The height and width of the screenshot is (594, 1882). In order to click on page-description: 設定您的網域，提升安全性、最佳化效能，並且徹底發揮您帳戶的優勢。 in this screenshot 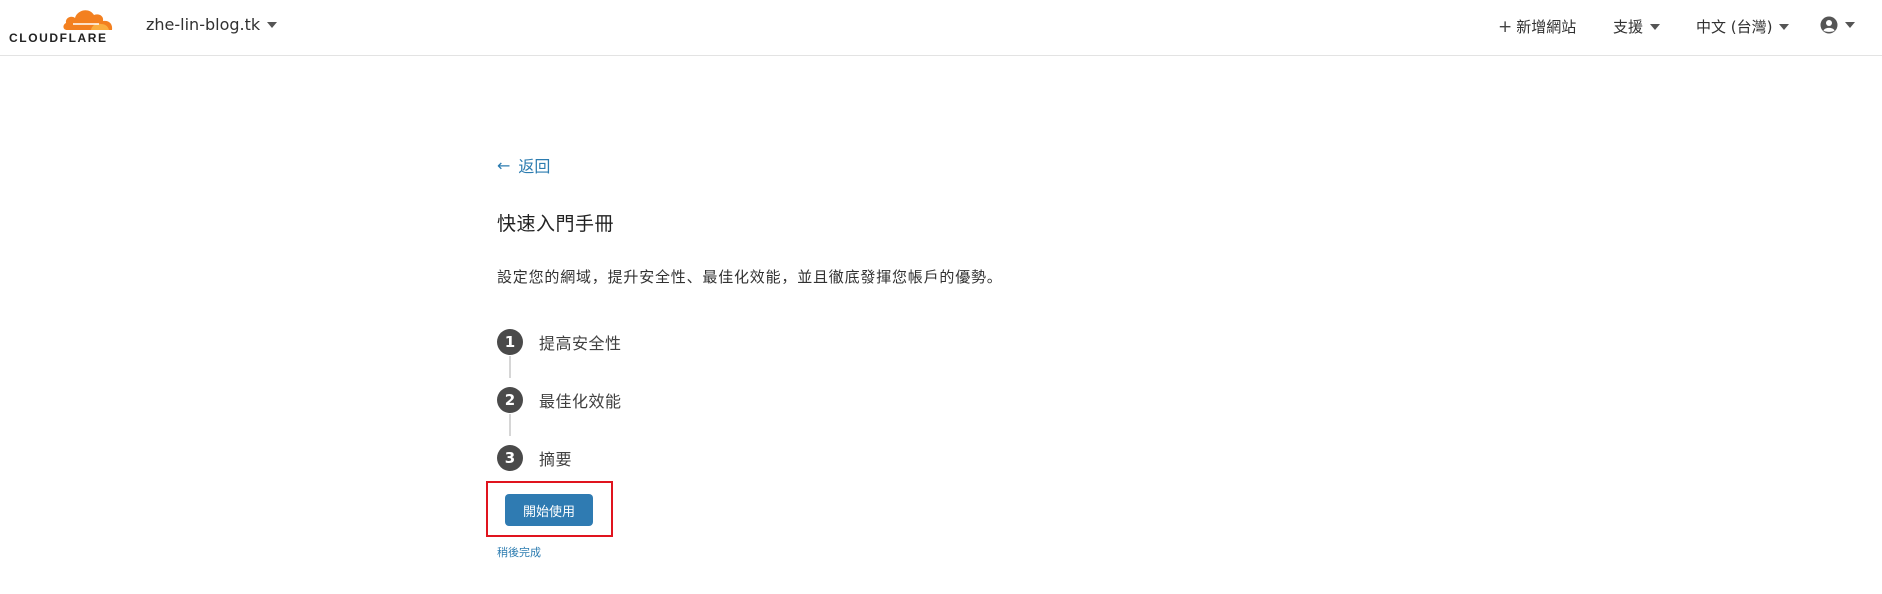, I will do `click(750, 277)`.